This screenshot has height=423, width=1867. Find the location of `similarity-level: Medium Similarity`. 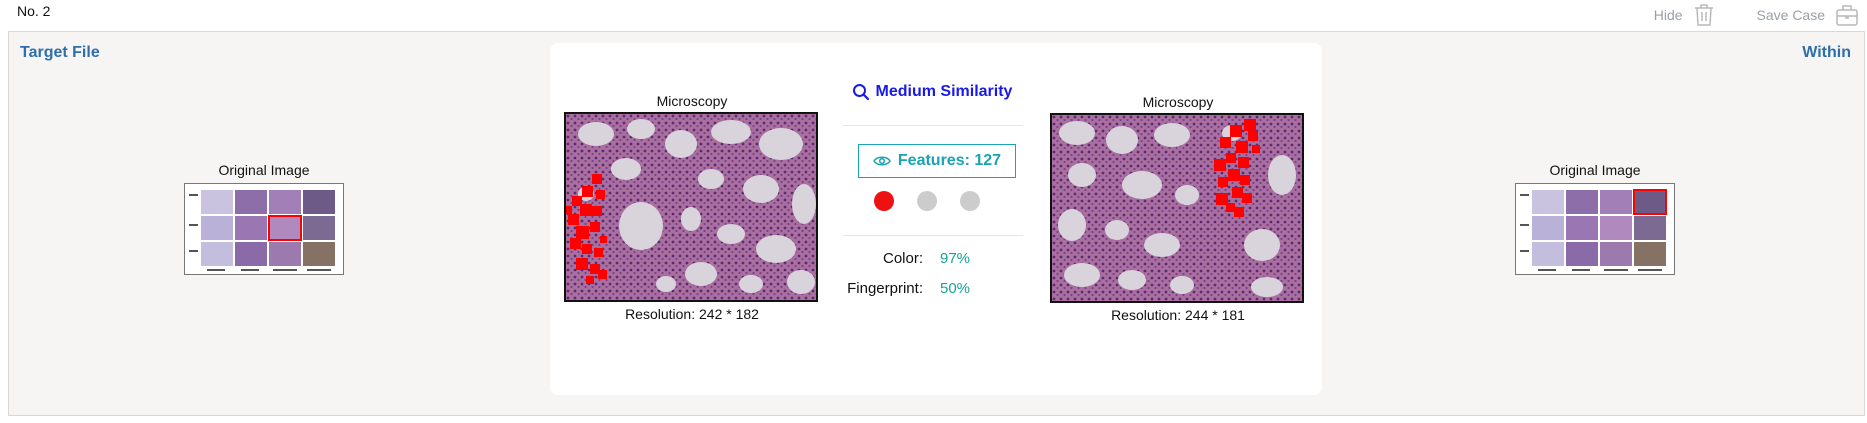

similarity-level: Medium Similarity is located at coordinates (932, 92).